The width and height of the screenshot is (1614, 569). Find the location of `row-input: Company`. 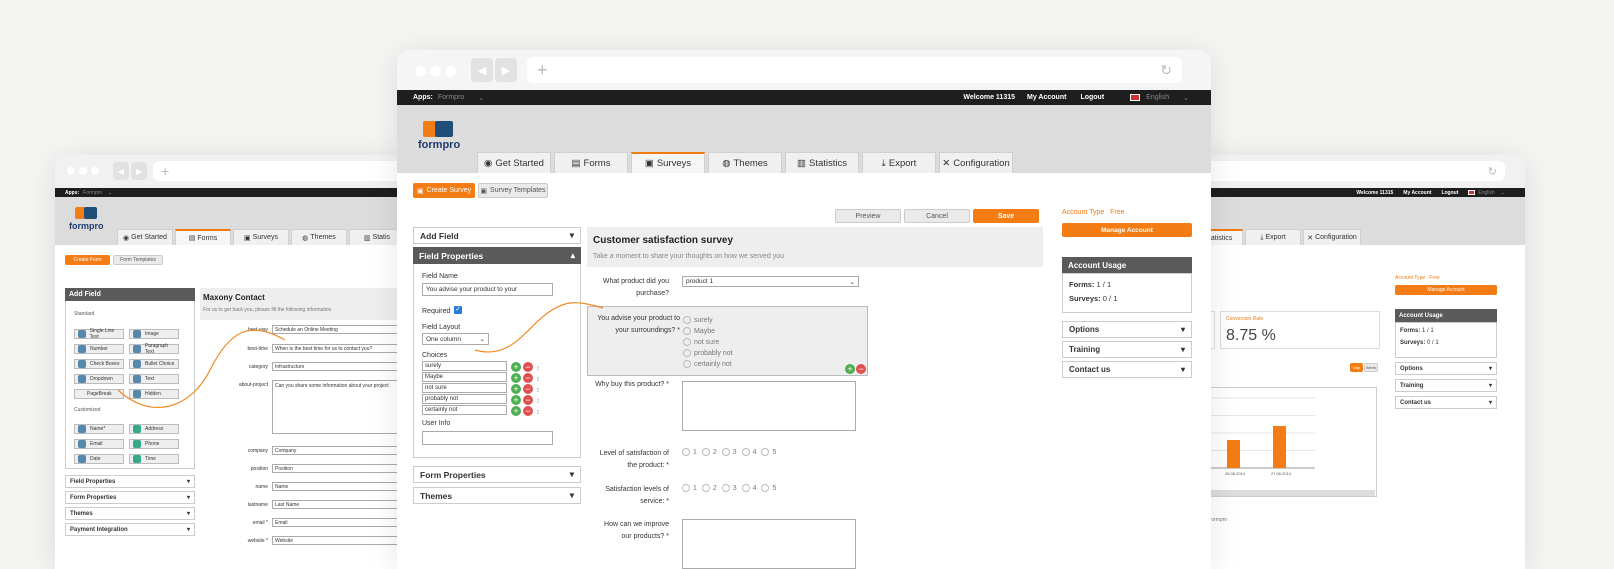

row-input: Company is located at coordinates (343, 450).